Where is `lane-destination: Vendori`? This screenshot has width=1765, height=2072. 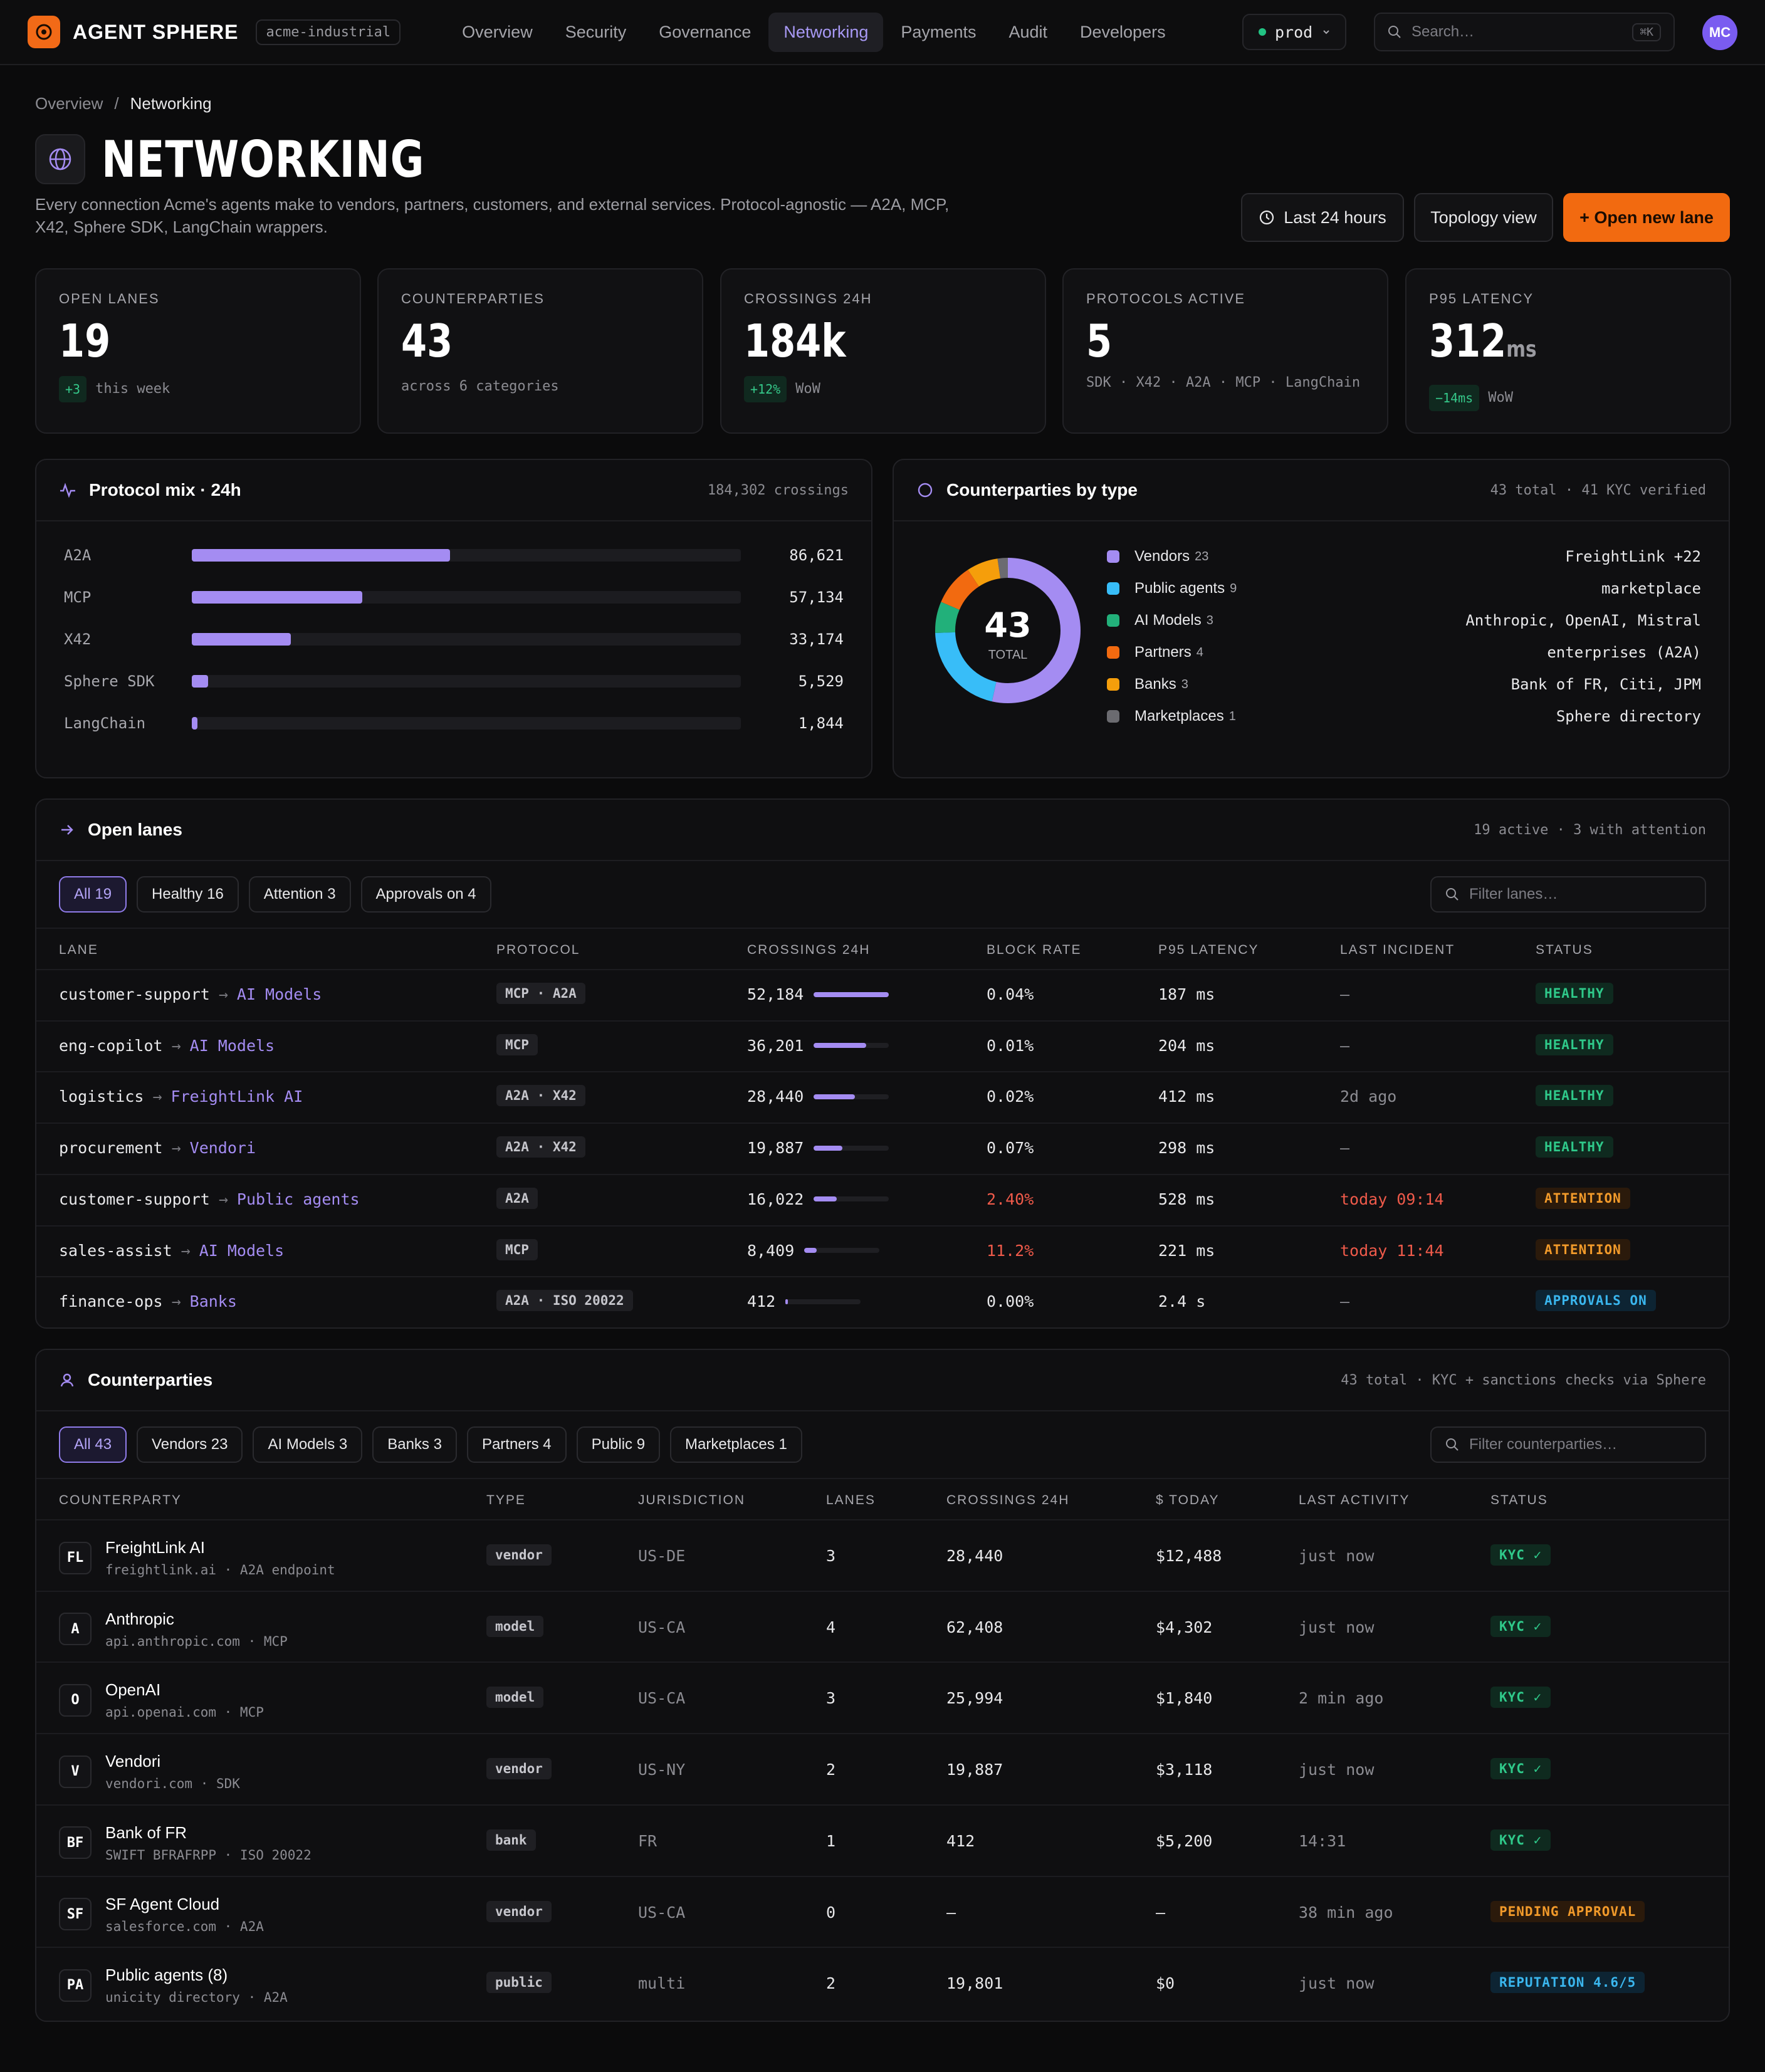
lane-destination: Vendori is located at coordinates (223, 1148).